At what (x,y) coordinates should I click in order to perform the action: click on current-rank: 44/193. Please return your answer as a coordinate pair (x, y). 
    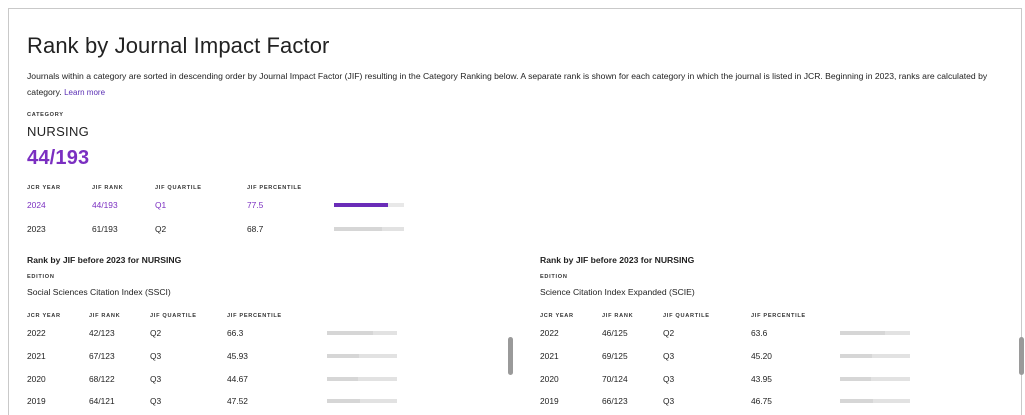
    Looking at the image, I should click on (58, 158).